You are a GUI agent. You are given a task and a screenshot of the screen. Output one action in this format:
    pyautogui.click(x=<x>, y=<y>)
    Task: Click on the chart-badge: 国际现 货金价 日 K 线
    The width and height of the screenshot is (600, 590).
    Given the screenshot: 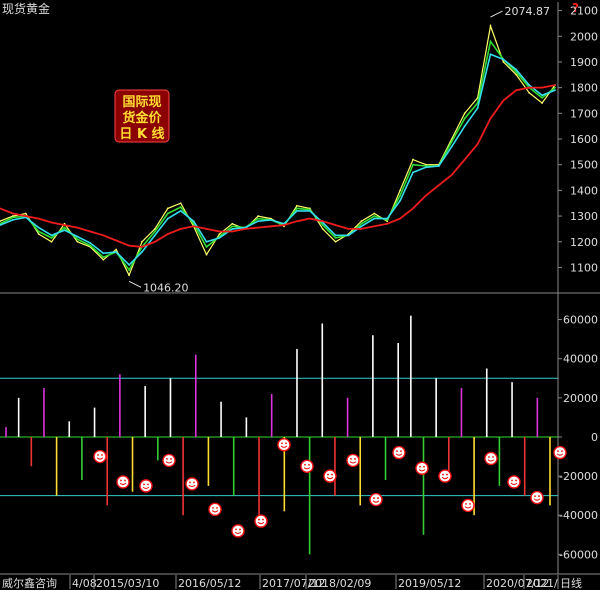 What is the action you would take?
    pyautogui.click(x=142, y=116)
    